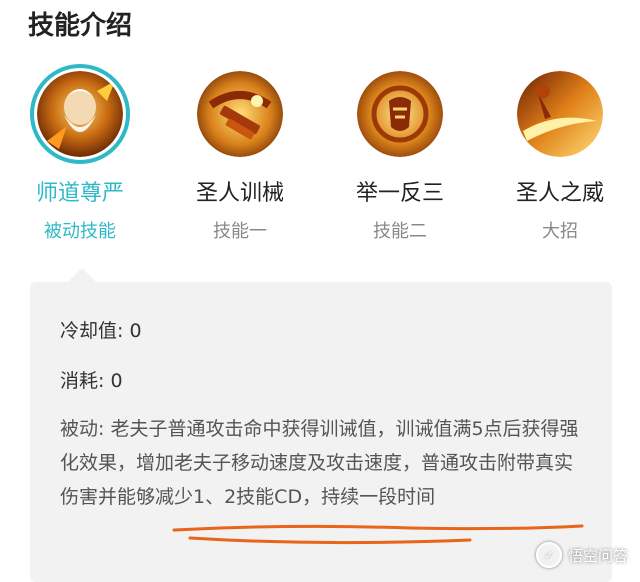 The height and width of the screenshot is (582, 640). Describe the element at coordinates (101, 331) in the screenshot. I see `cooldown-value: 冷却值: 0` at that location.